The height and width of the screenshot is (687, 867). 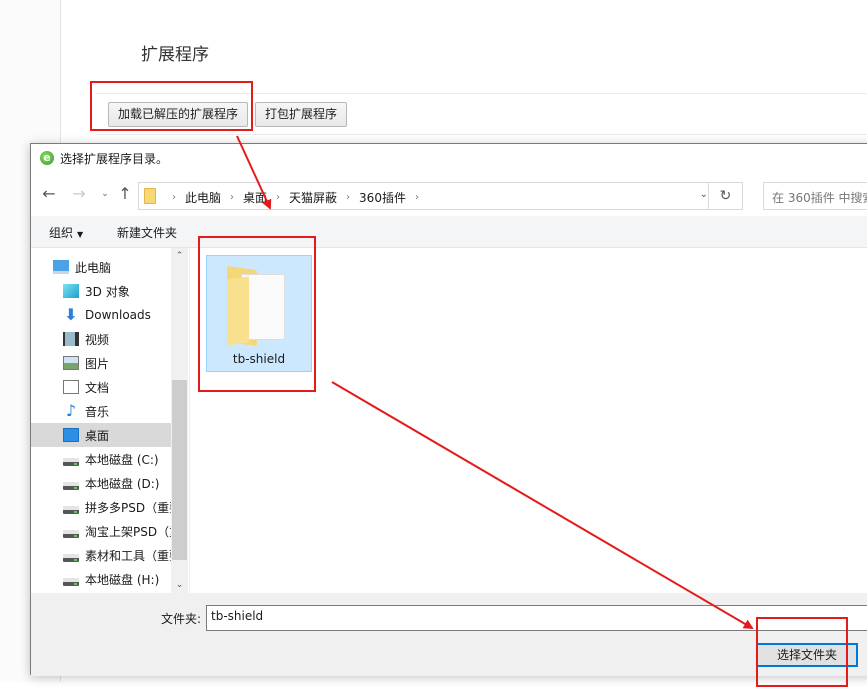 What do you see at coordinates (71, 339) in the screenshot?
I see `video-icon` at bounding box center [71, 339].